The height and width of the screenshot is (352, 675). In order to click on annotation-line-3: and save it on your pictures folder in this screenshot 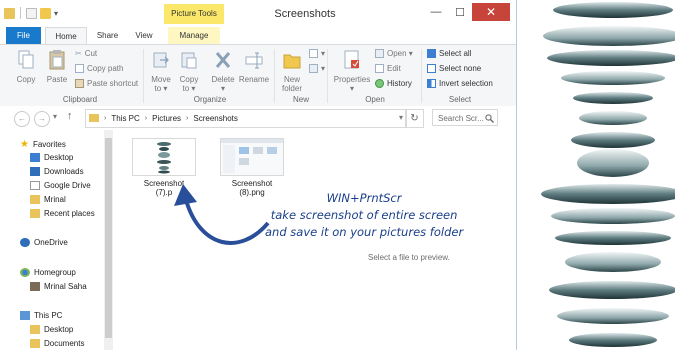, I will do `click(364, 232)`.